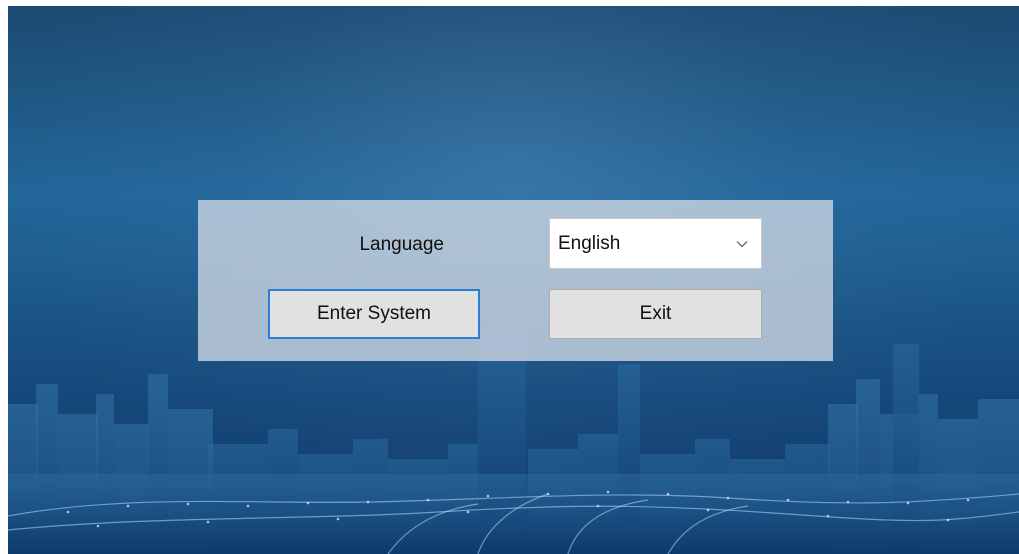  What do you see at coordinates (655, 314) in the screenshot?
I see `exit-button: Exit` at bounding box center [655, 314].